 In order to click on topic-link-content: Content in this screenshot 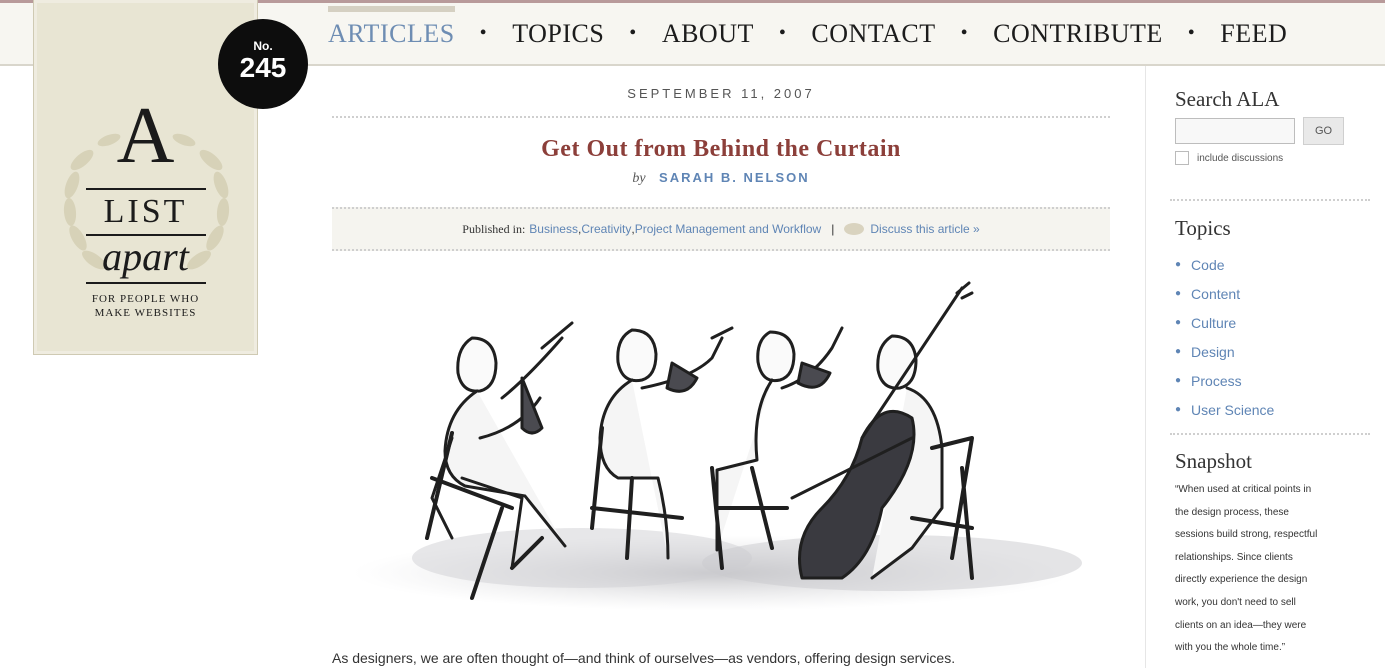, I will do `click(1215, 294)`.